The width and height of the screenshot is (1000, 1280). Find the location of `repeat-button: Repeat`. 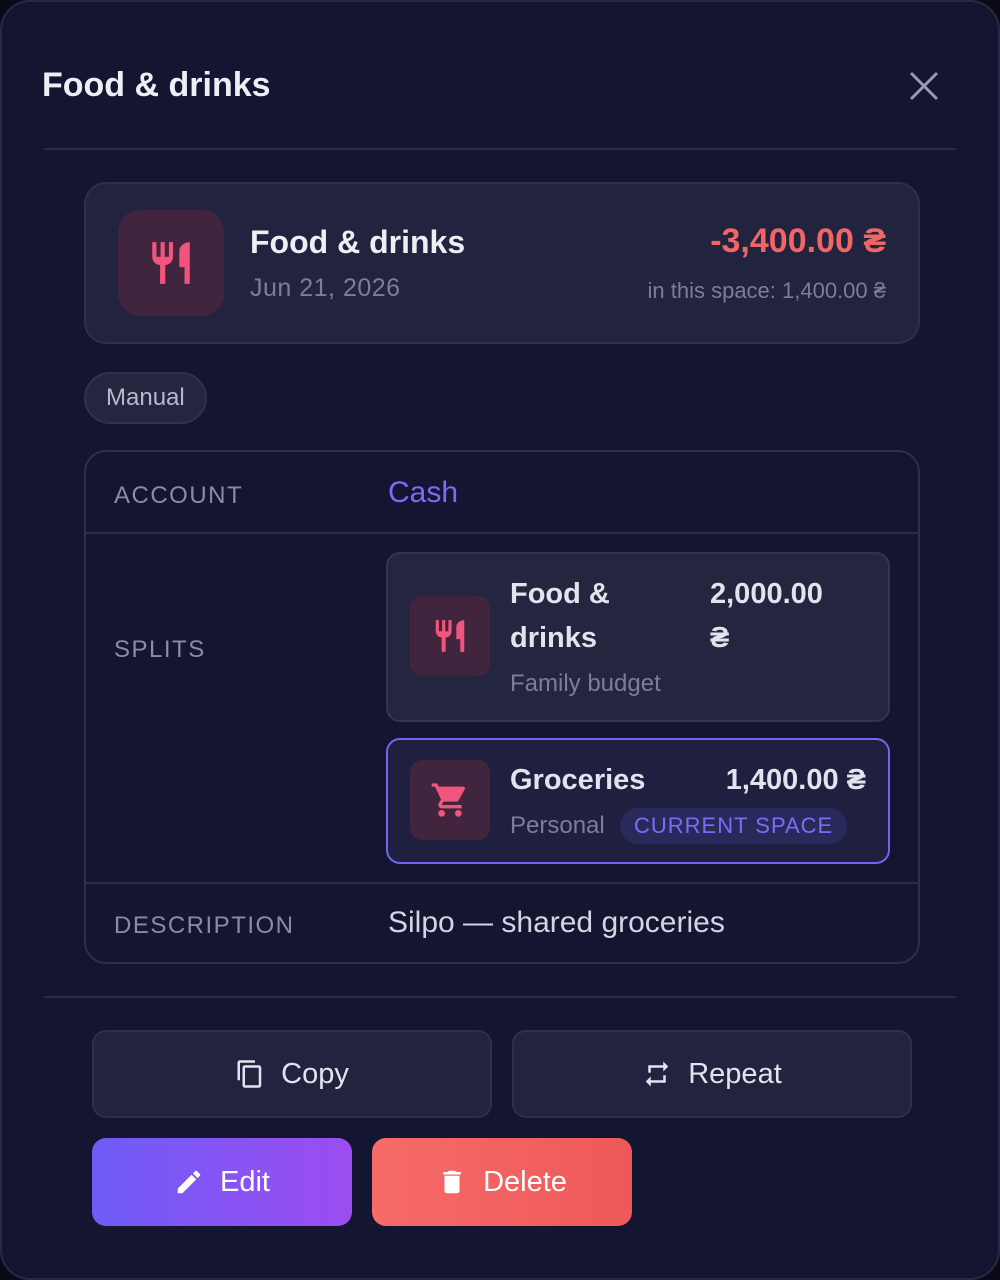

repeat-button: Repeat is located at coordinates (712, 1074).